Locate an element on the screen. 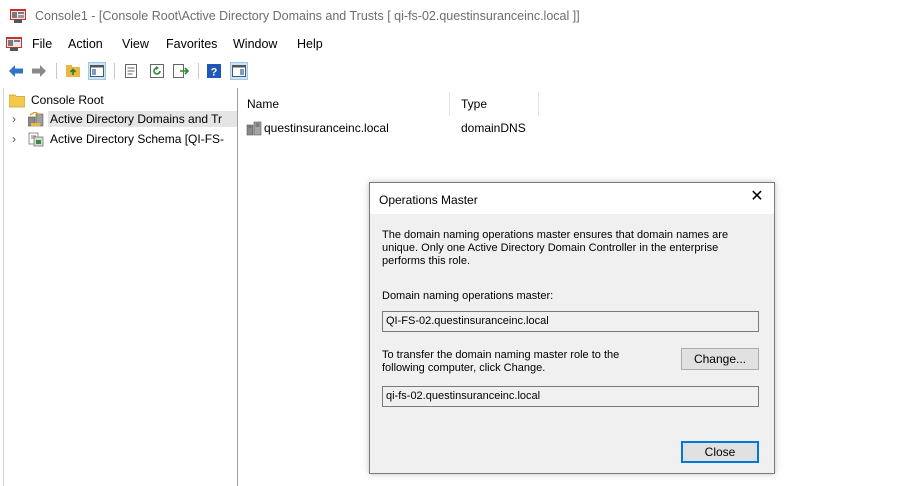 This screenshot has width=909, height=486. menu-view: View is located at coordinates (135, 44).